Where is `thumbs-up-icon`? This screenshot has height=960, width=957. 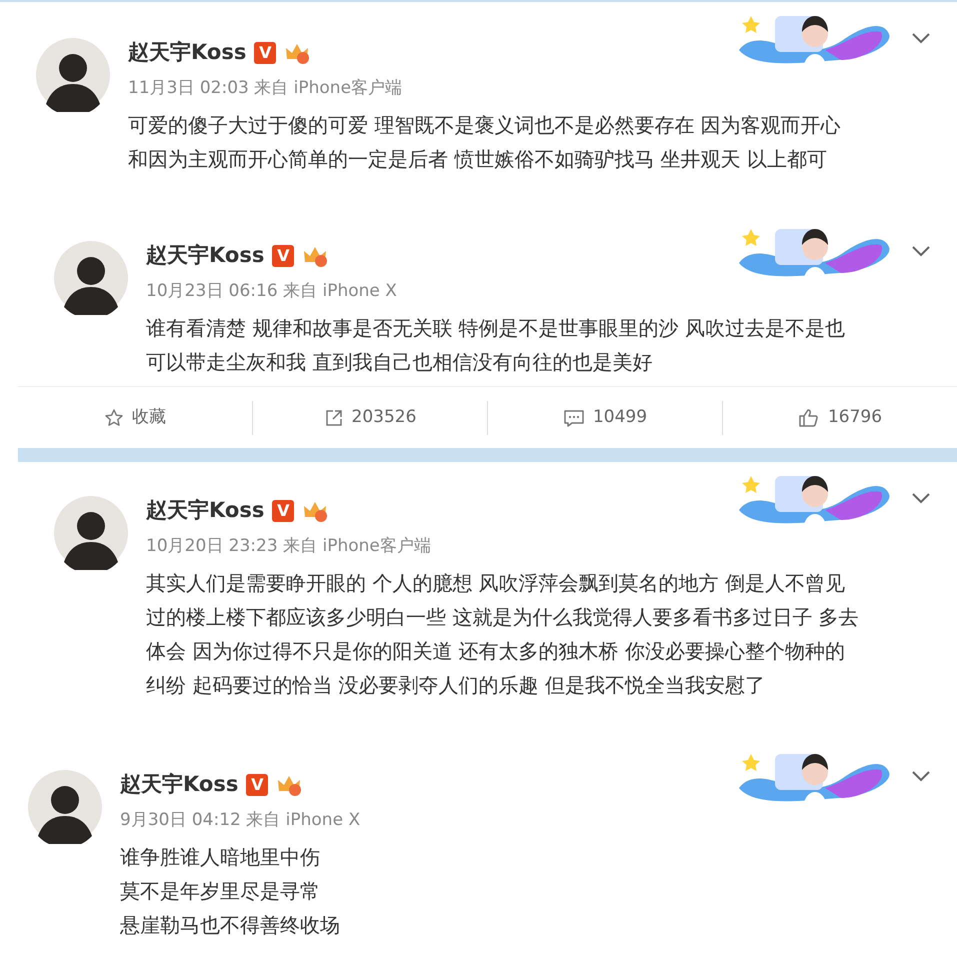
thumbs-up-icon is located at coordinates (809, 418).